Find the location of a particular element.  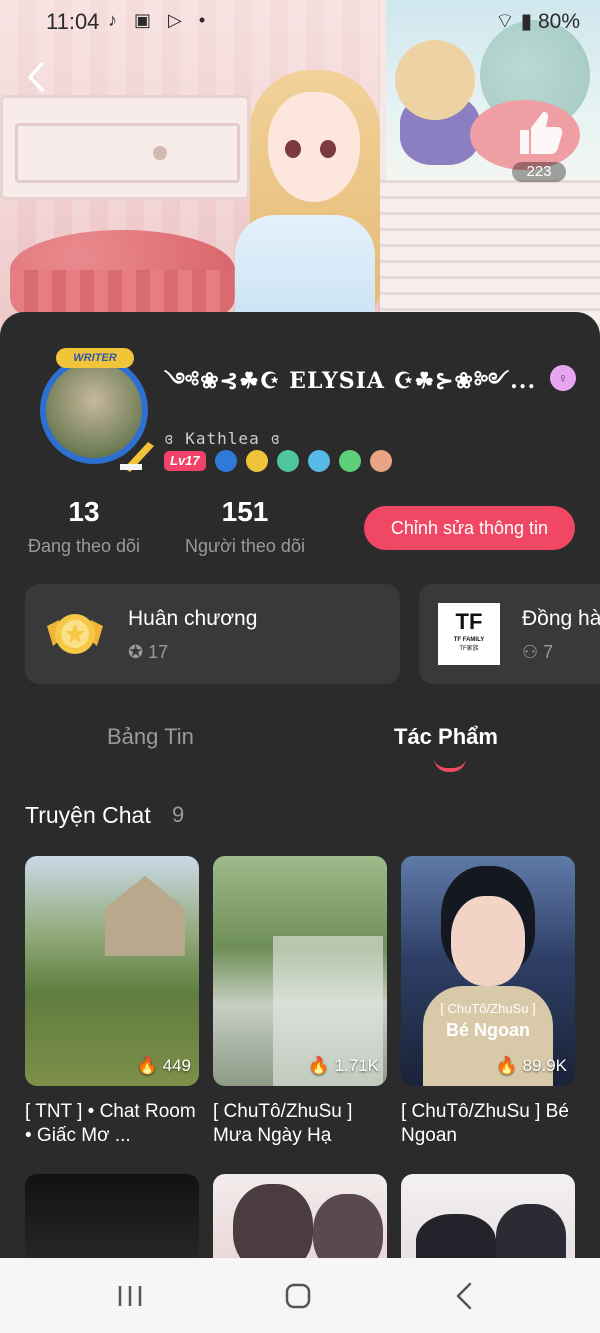

medal-star-icon: ✪ is located at coordinates (136, 652).